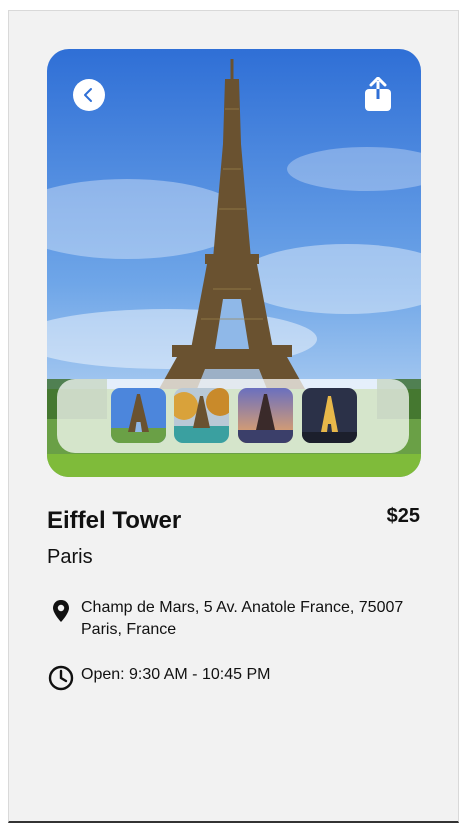 The height and width of the screenshot is (823, 471). I want to click on eiffel-night-thumb, so click(329, 415).